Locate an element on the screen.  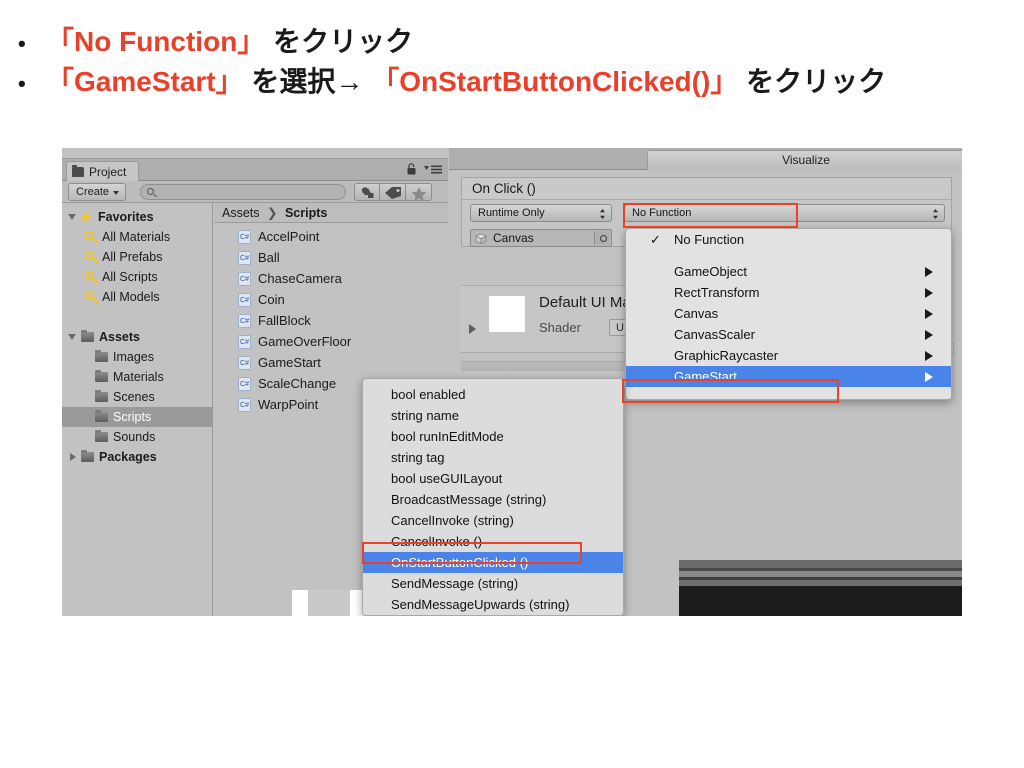
onclick-header: On Click () is located at coordinates (706, 189).